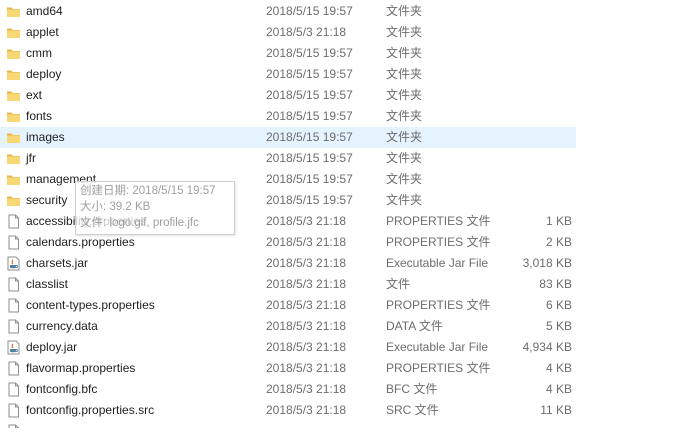 This screenshot has height=444, width=674. What do you see at coordinates (558, 221) in the screenshot?
I see `file-size: 1 KB` at bounding box center [558, 221].